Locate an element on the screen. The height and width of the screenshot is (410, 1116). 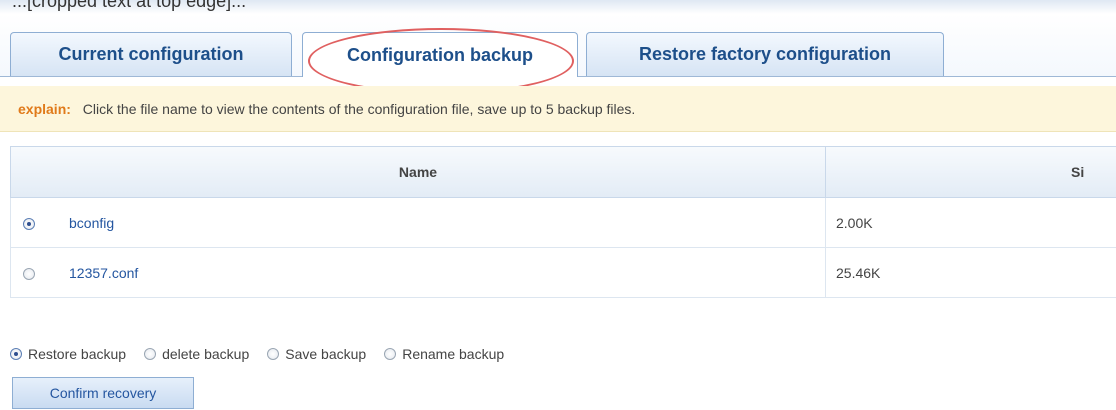
tab-label: Current configuration is located at coordinates (151, 54).